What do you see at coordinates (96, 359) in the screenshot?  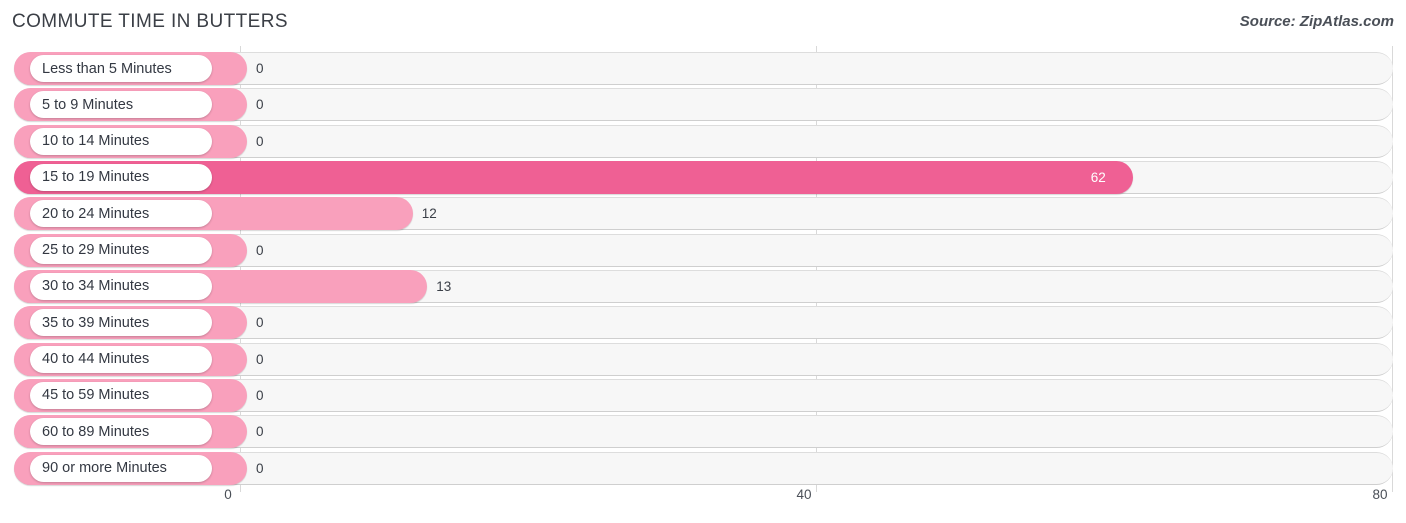 I see `category-label: 40 to 44 Minutes` at bounding box center [96, 359].